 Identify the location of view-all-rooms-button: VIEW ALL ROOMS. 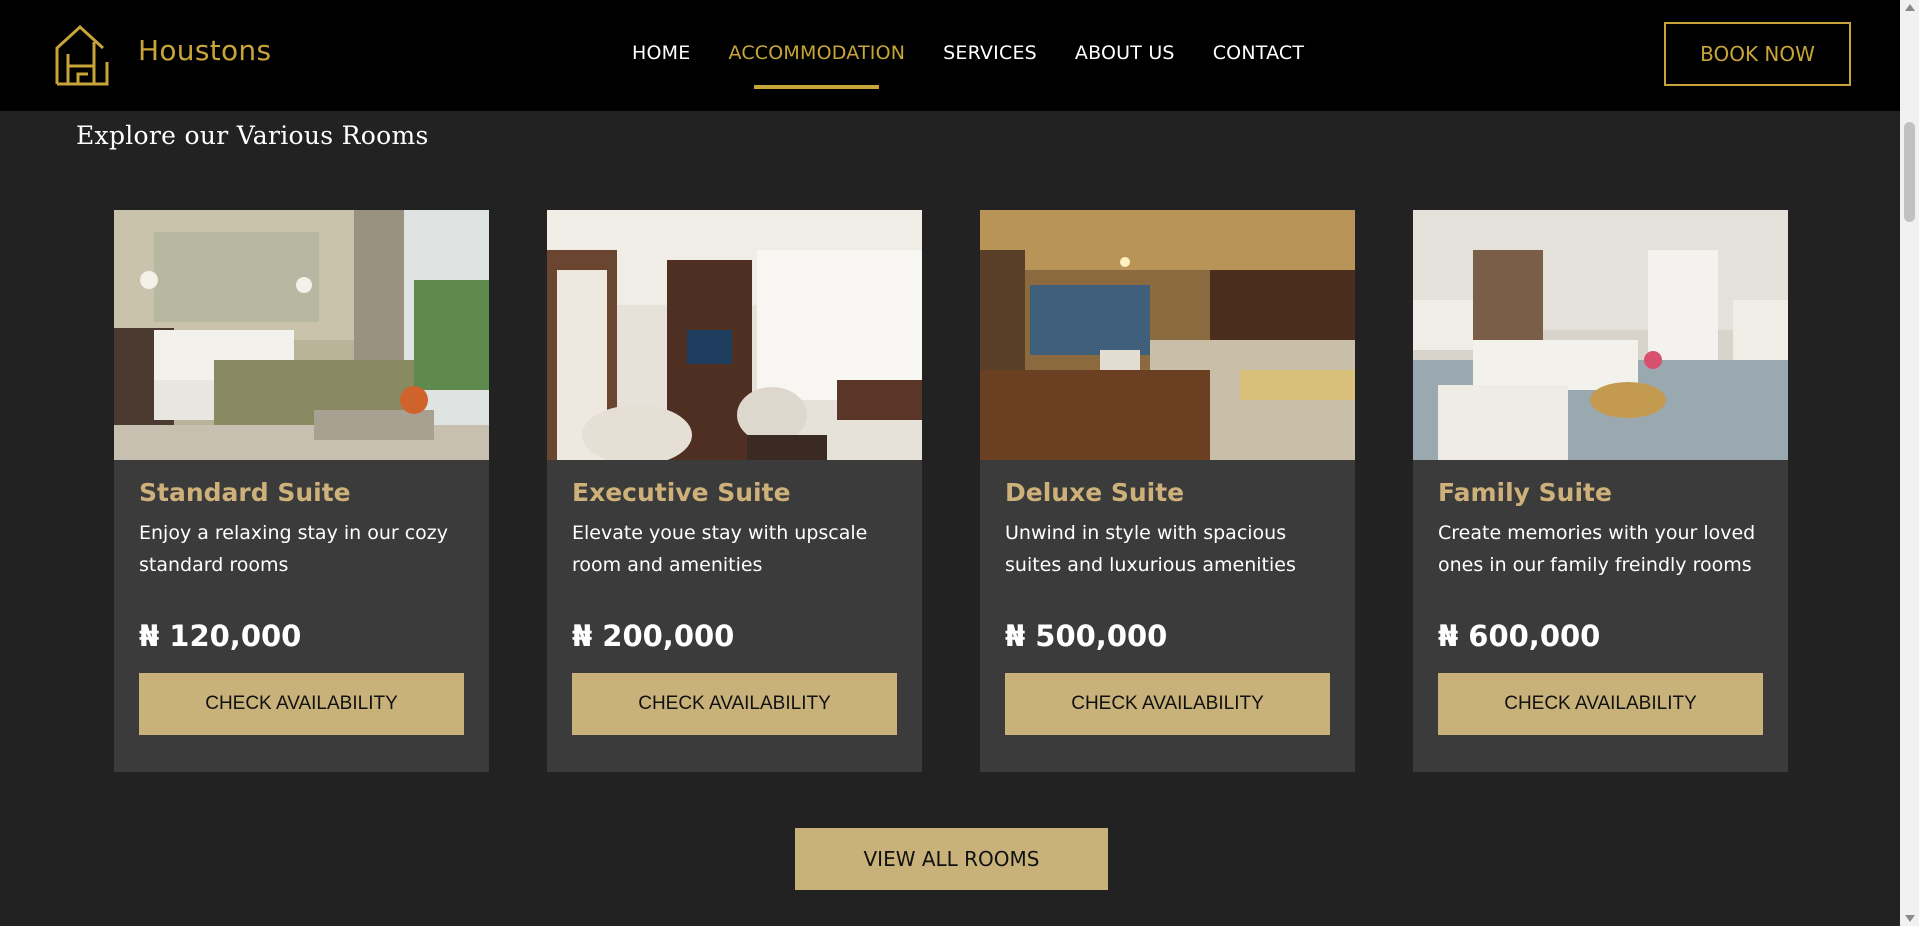
(951, 859).